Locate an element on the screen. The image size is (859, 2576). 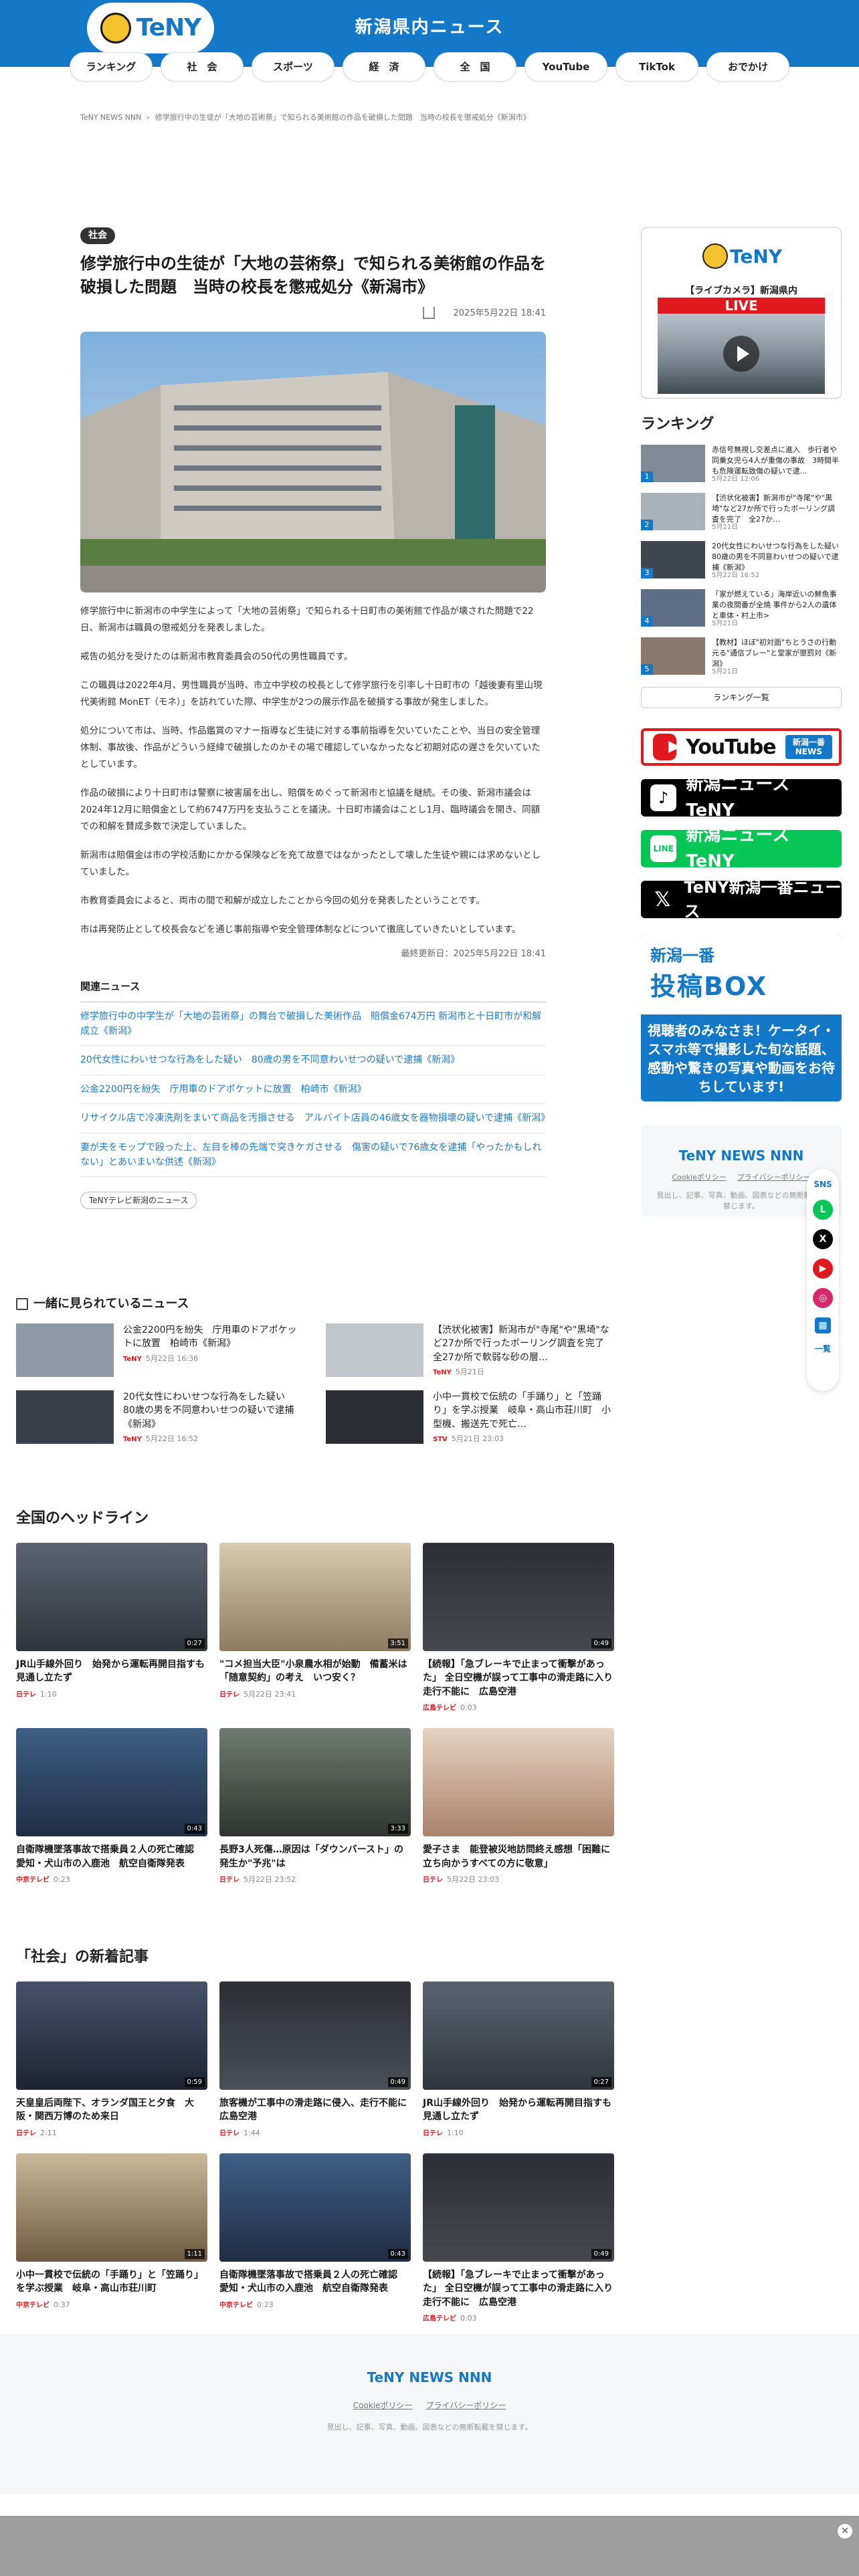
news-title: 公金2200円を紛失 庁用車のドアポケットに放置 柏崎市《新潟》 is located at coordinates (210, 1337).